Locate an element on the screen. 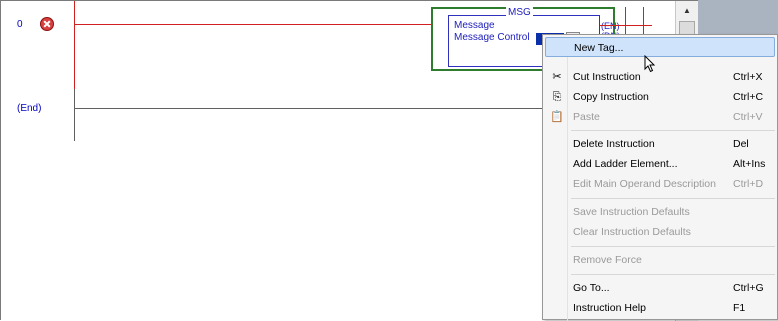 This screenshot has width=778, height=321. menu-item-delete-instruction: Delete Instruction Del is located at coordinates (660, 144).